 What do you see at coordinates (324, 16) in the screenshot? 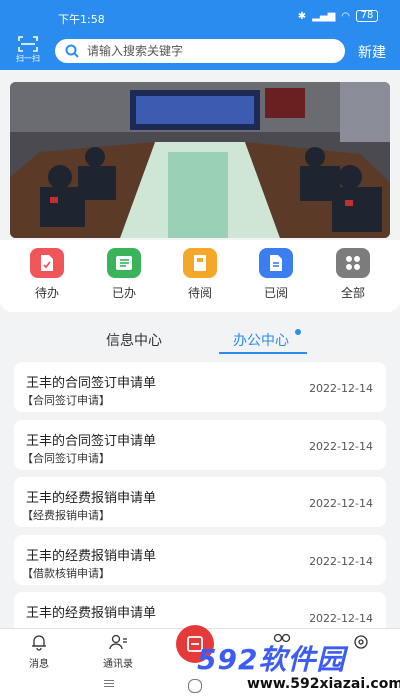
I see `signal-icon: ▂▄▆` at bounding box center [324, 16].